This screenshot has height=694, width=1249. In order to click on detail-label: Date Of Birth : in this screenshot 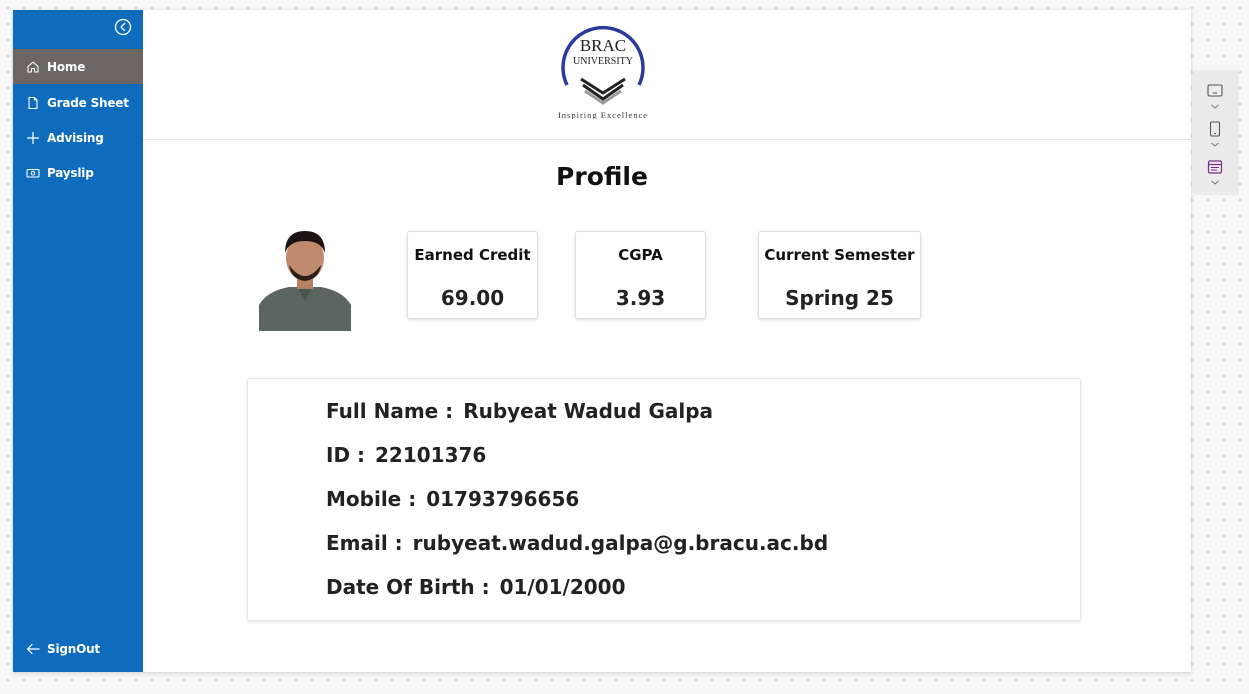, I will do `click(408, 587)`.